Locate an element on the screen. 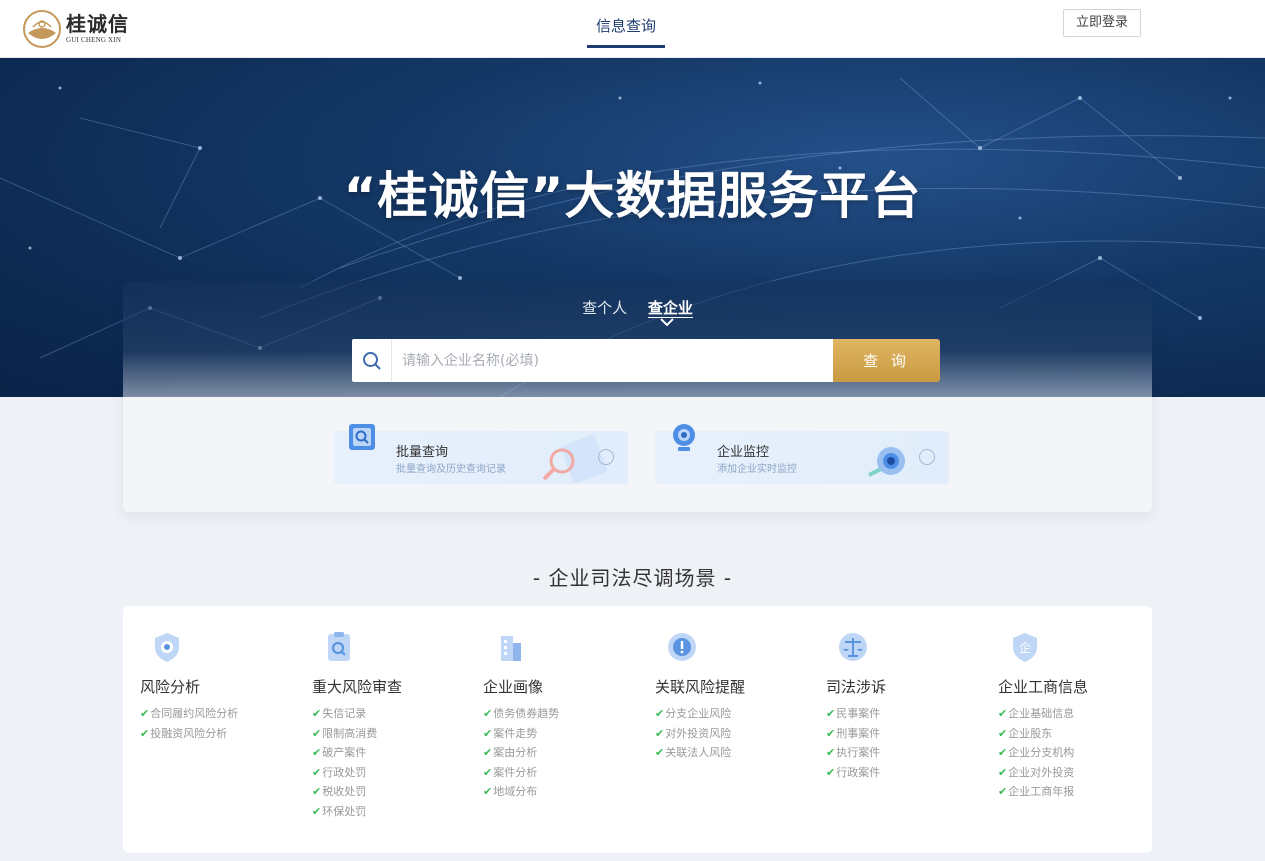 The width and height of the screenshot is (1265, 861). banner-title: “桂诚信”大数据服务平台 is located at coordinates (632, 196).